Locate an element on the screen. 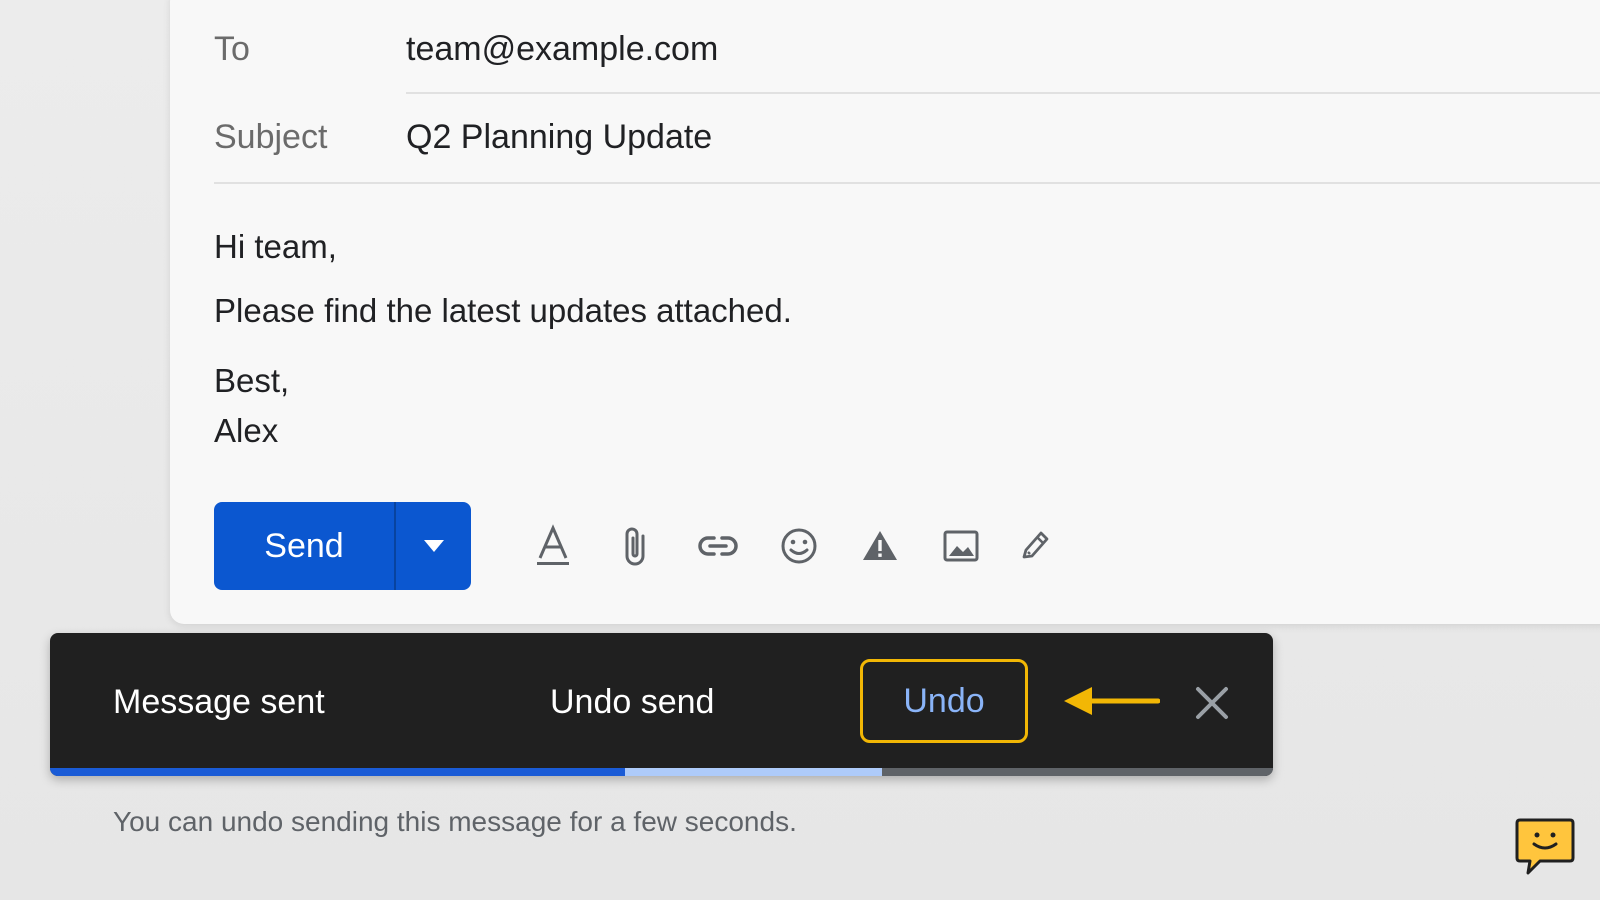  to-label: To is located at coordinates (232, 49).